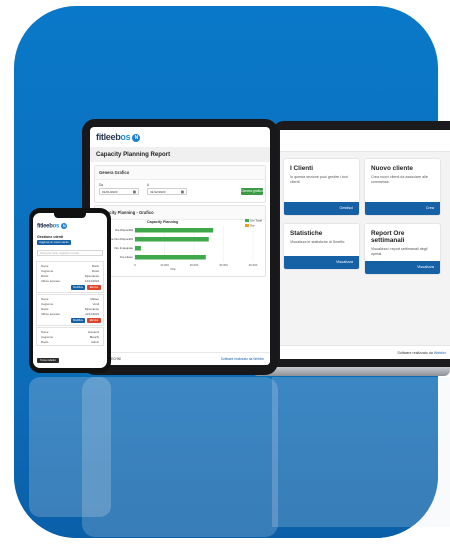  Describe the element at coordinates (256, 221) in the screenshot. I see `legend-label: Ore Totali` at that location.